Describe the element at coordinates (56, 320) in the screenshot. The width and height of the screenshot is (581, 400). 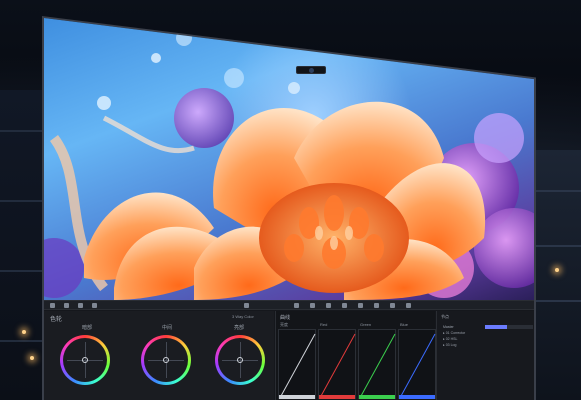
I see `wheels-title: 色轮` at that location.